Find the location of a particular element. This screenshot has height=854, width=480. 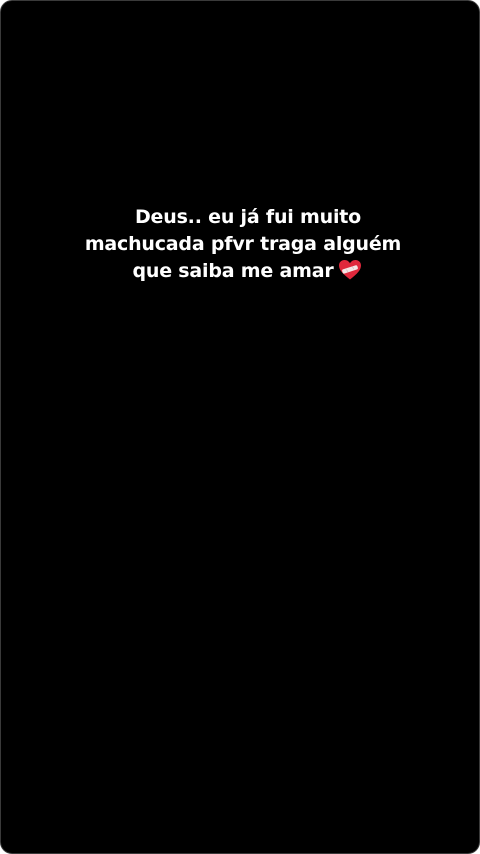

caption-line-2: machucada pfvr traga alguém is located at coordinates (243, 244).